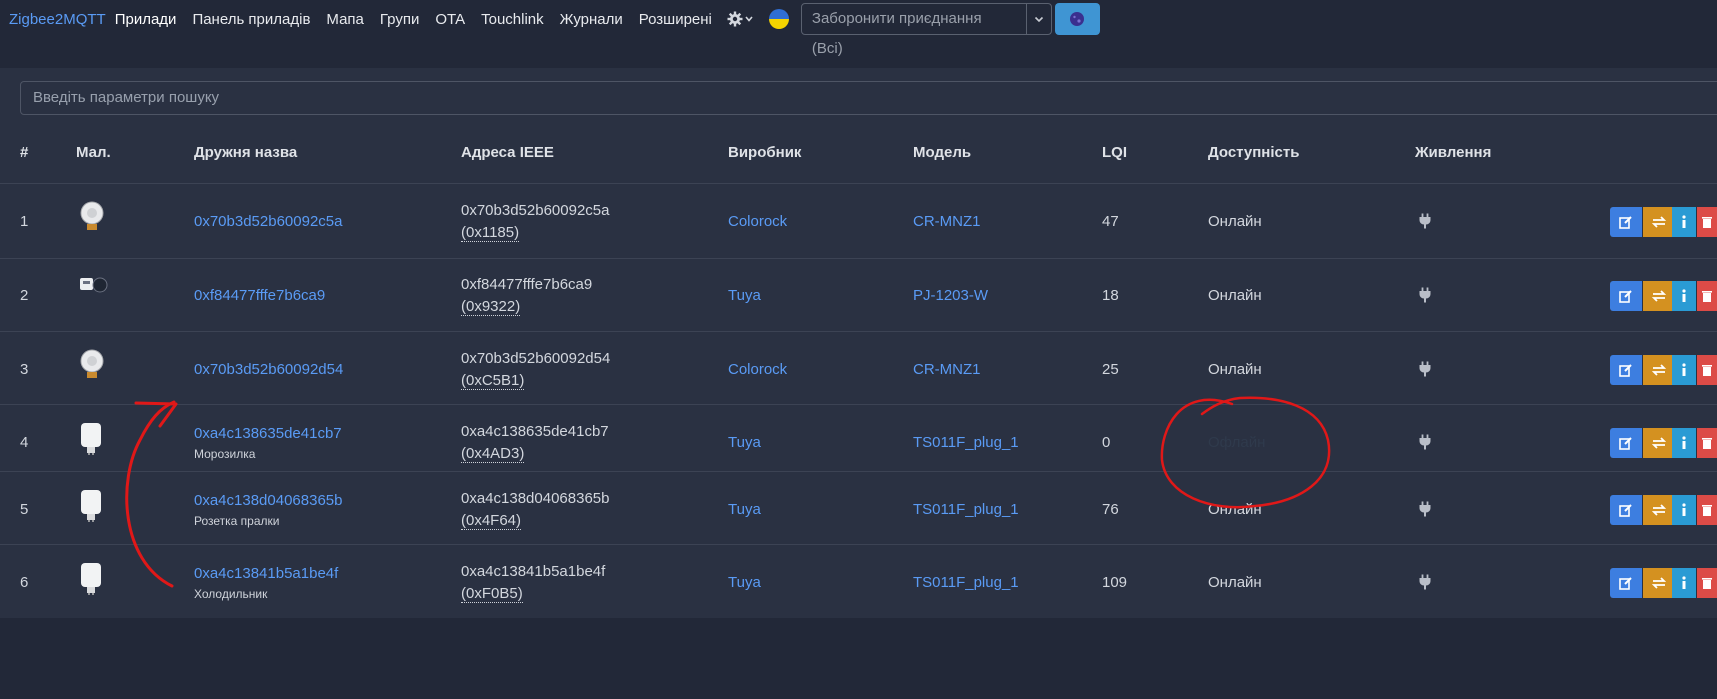  What do you see at coordinates (507, 152) in the screenshot?
I see `col-ieee: Адреса IEEE` at bounding box center [507, 152].